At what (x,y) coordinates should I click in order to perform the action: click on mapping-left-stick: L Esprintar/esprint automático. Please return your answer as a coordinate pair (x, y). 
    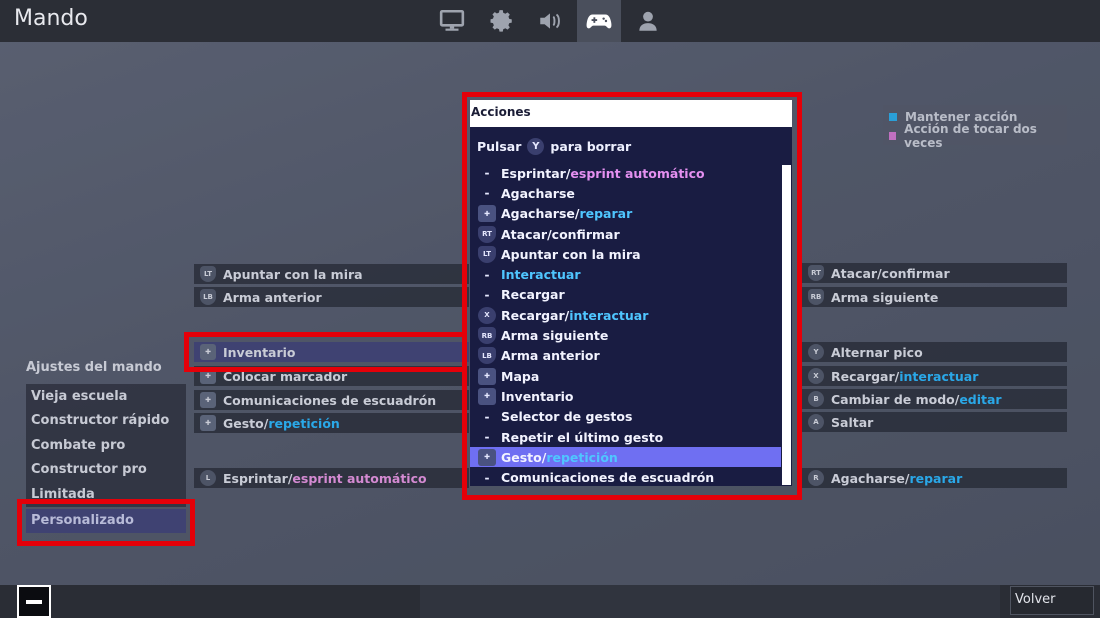
    Looking at the image, I should click on (331, 478).